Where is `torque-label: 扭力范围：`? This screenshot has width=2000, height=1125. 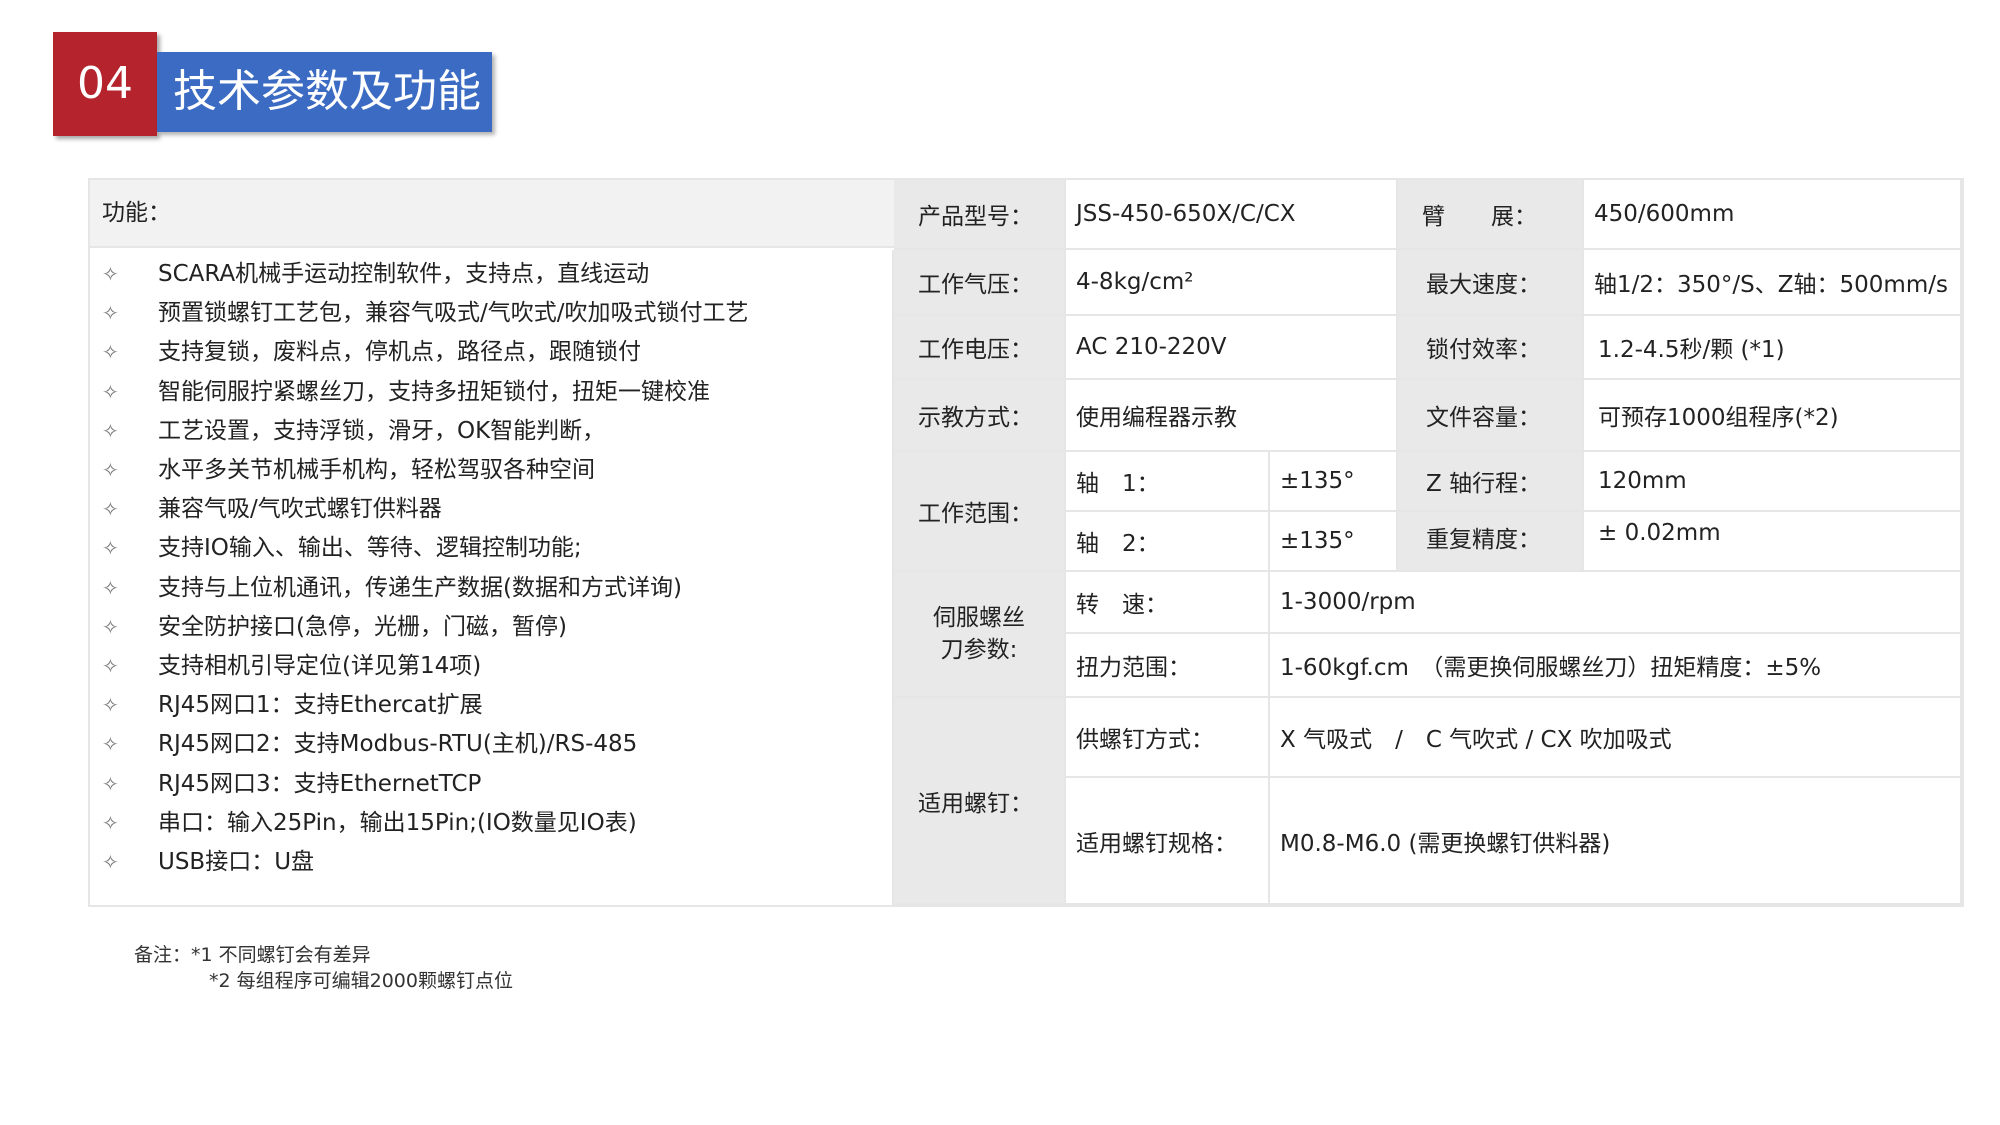
torque-label: 扭力范围： is located at coordinates (1168, 666).